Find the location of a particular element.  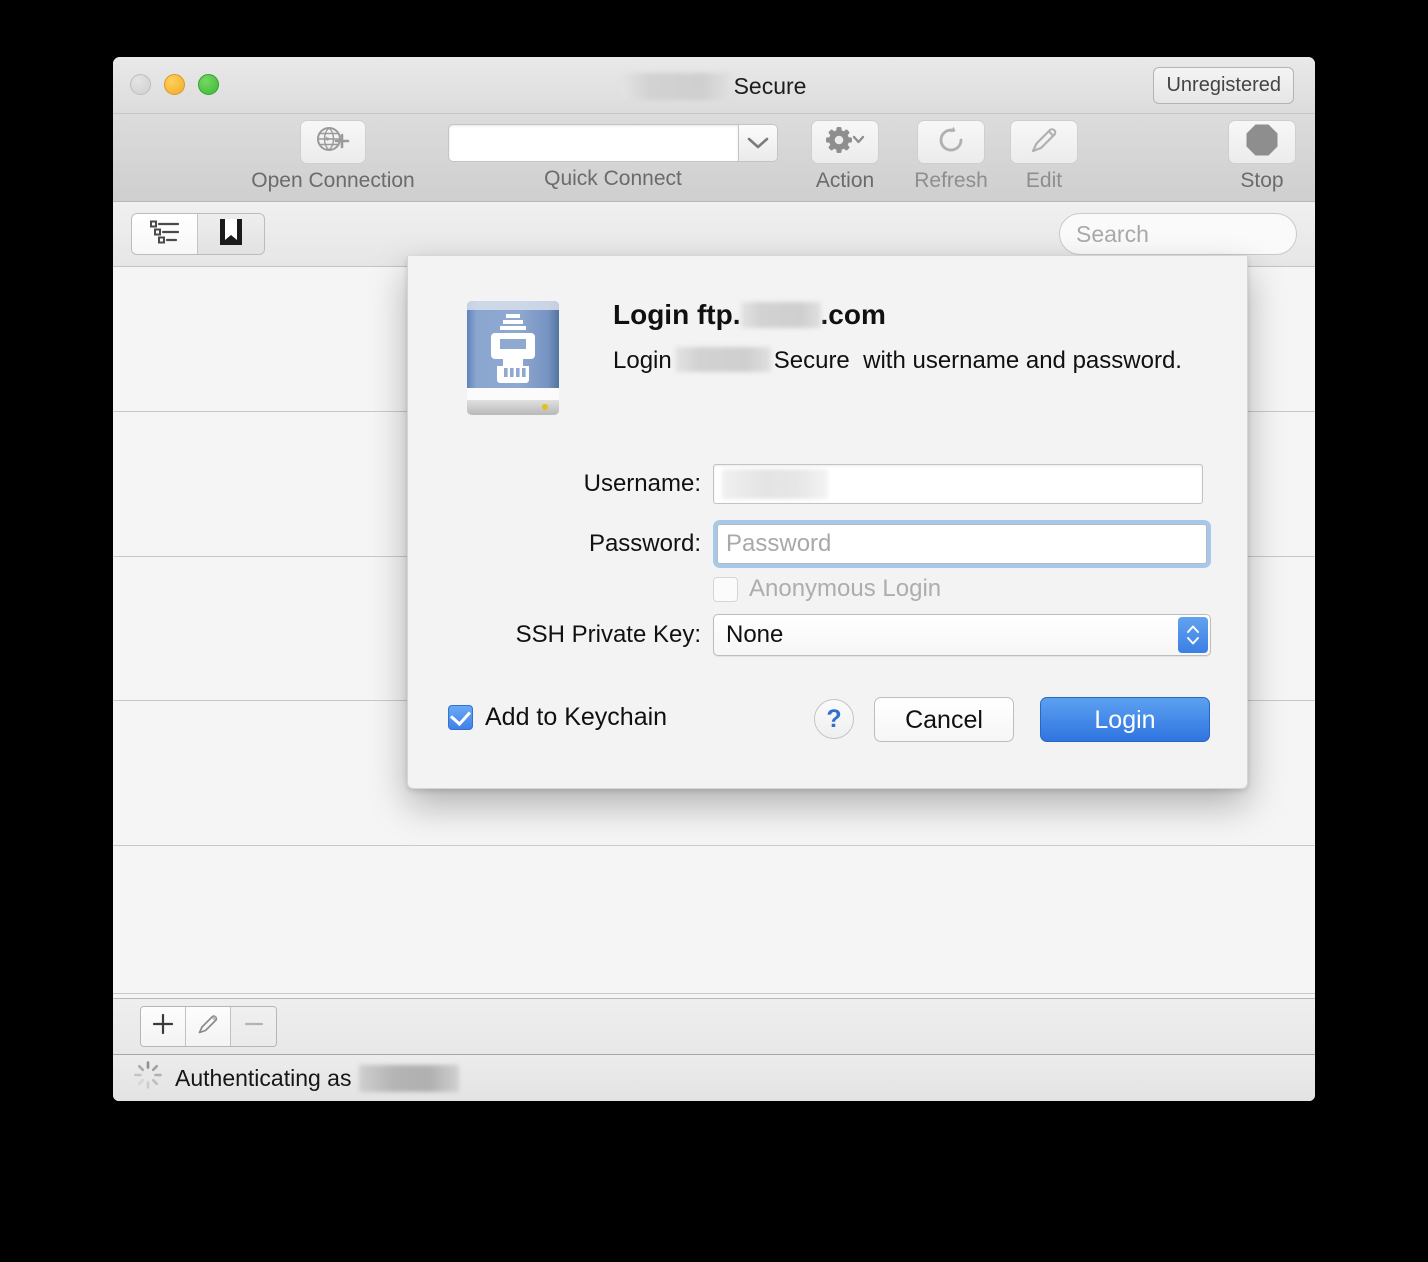

titlebar: Secure Unregistered is located at coordinates (714, 85).